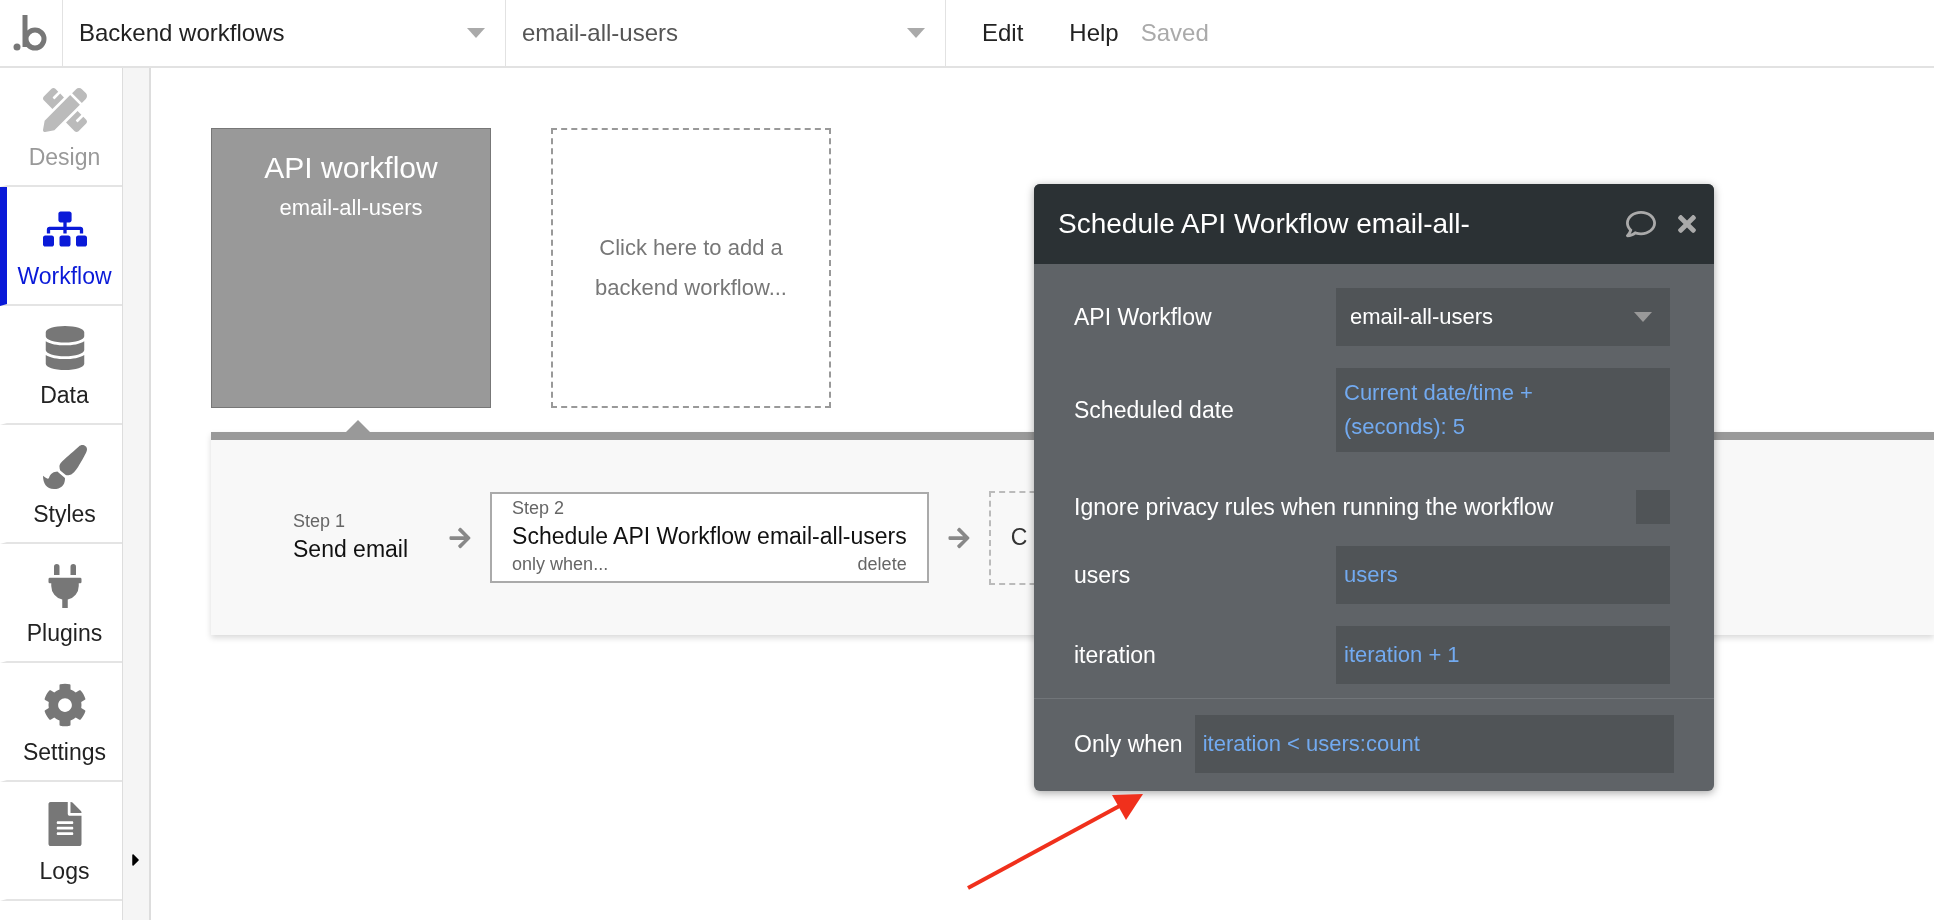  I want to click on step-title: Send email, so click(351, 549).